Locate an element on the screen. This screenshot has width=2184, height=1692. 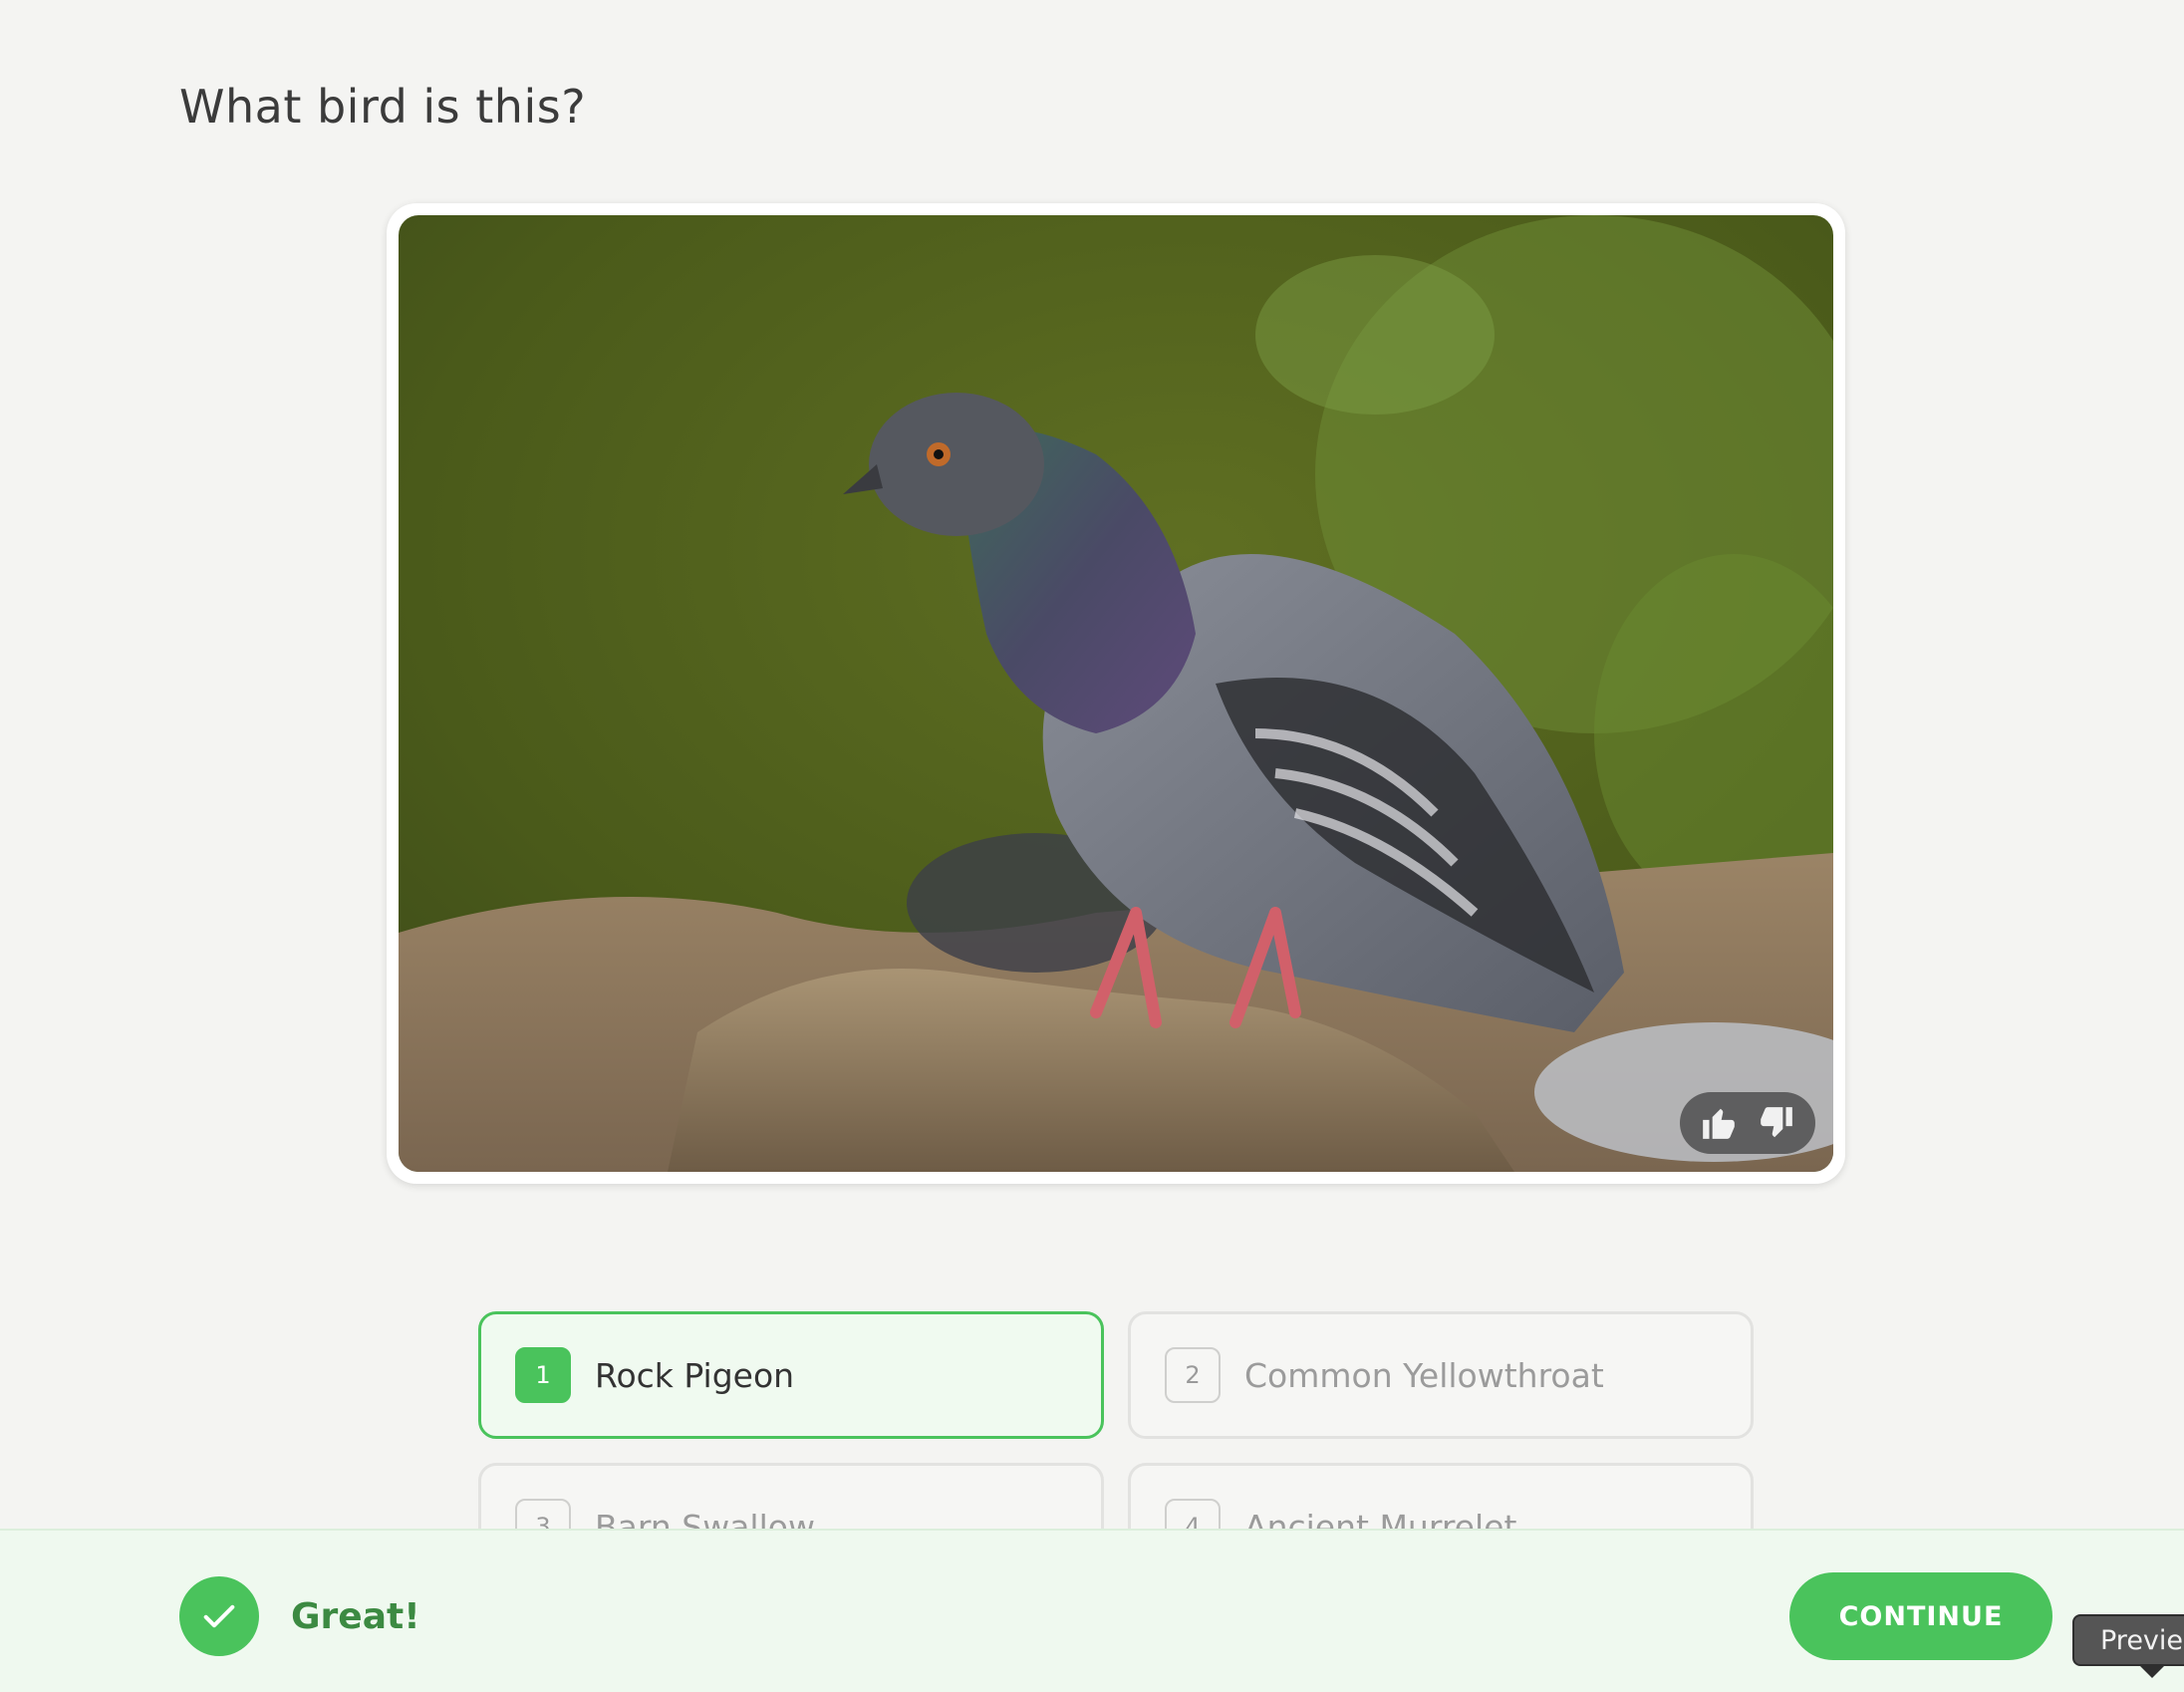
question-title: What bird is this? is located at coordinates (383, 107).